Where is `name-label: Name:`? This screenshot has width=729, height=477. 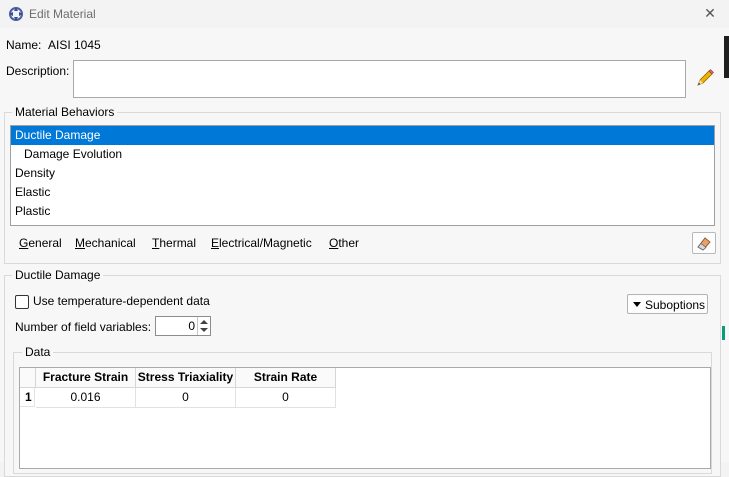 name-label: Name: is located at coordinates (24, 45).